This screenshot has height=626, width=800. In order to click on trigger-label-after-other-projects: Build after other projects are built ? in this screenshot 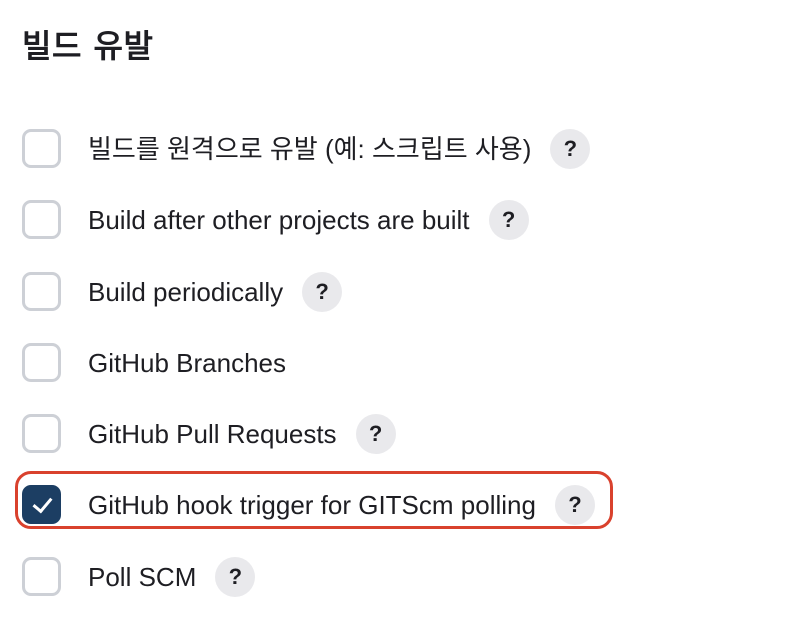, I will do `click(308, 220)`.